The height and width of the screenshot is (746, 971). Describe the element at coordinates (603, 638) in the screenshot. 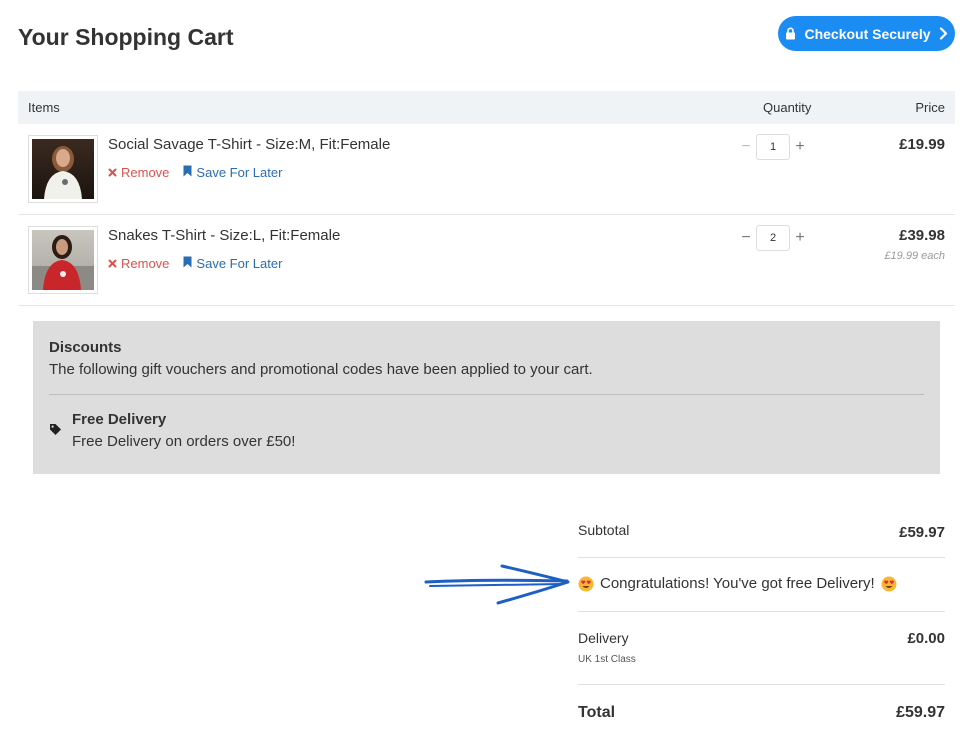

I see `delivery-label: Delivery` at that location.